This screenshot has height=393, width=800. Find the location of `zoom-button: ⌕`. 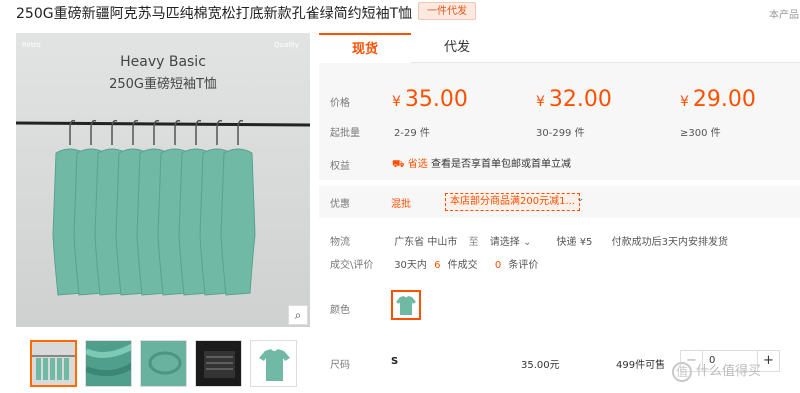

zoom-button: ⌕ is located at coordinates (298, 315).